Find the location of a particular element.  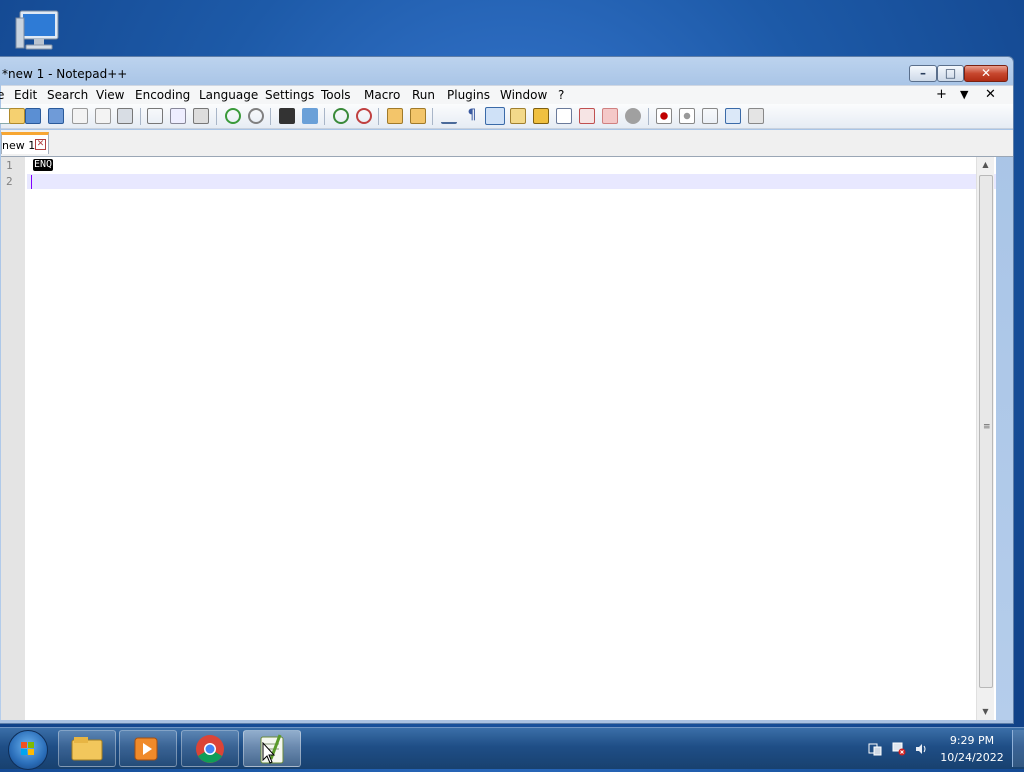

mouse-pointer-icon is located at coordinates (269, 753).